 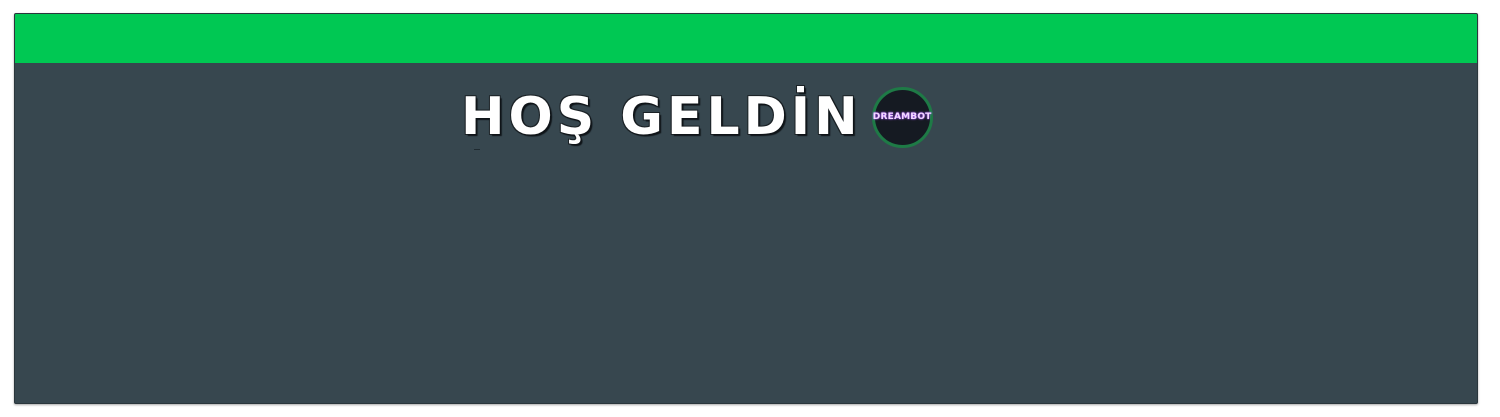 I want to click on welcome-row: HOŞ GELDİN DREAMBOT, so click(x=697, y=117).